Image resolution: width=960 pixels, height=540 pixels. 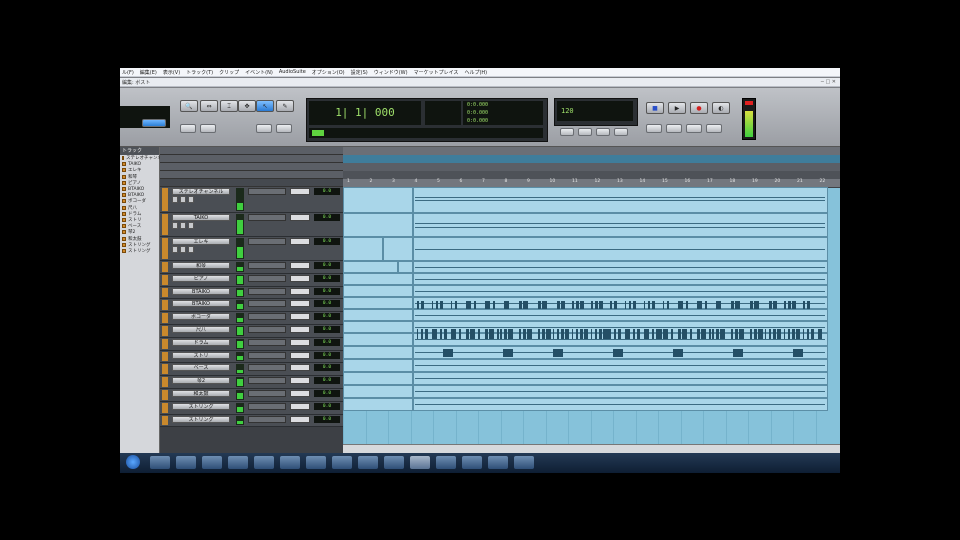 What do you see at coordinates (188, 128) in the screenshot?
I see `shuffle-button` at bounding box center [188, 128].